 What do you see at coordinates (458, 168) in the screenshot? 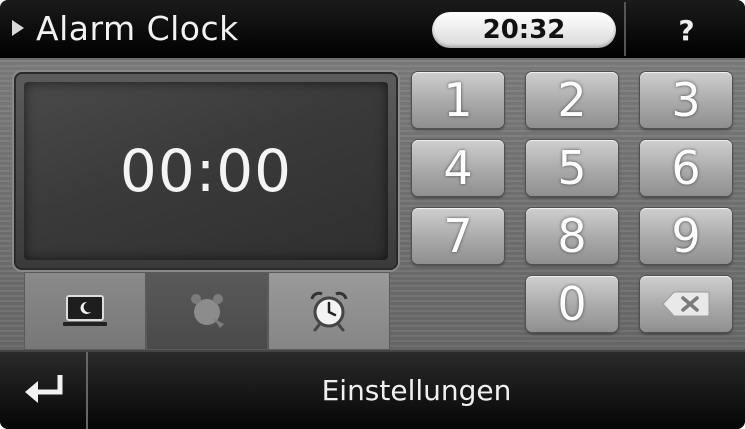
I see `key-4: 4` at bounding box center [458, 168].